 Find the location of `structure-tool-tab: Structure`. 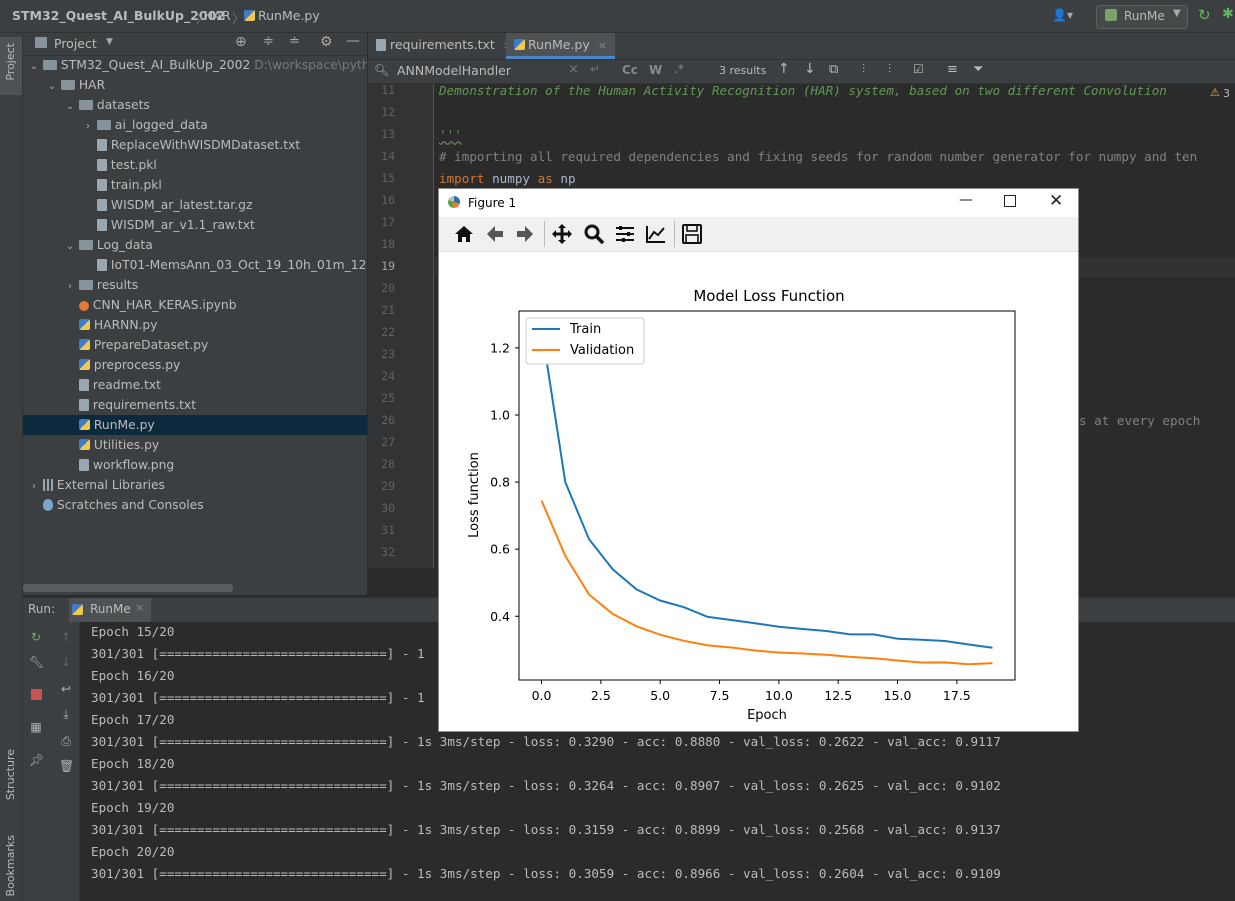

structure-tool-tab: Structure is located at coordinates (10, 774).